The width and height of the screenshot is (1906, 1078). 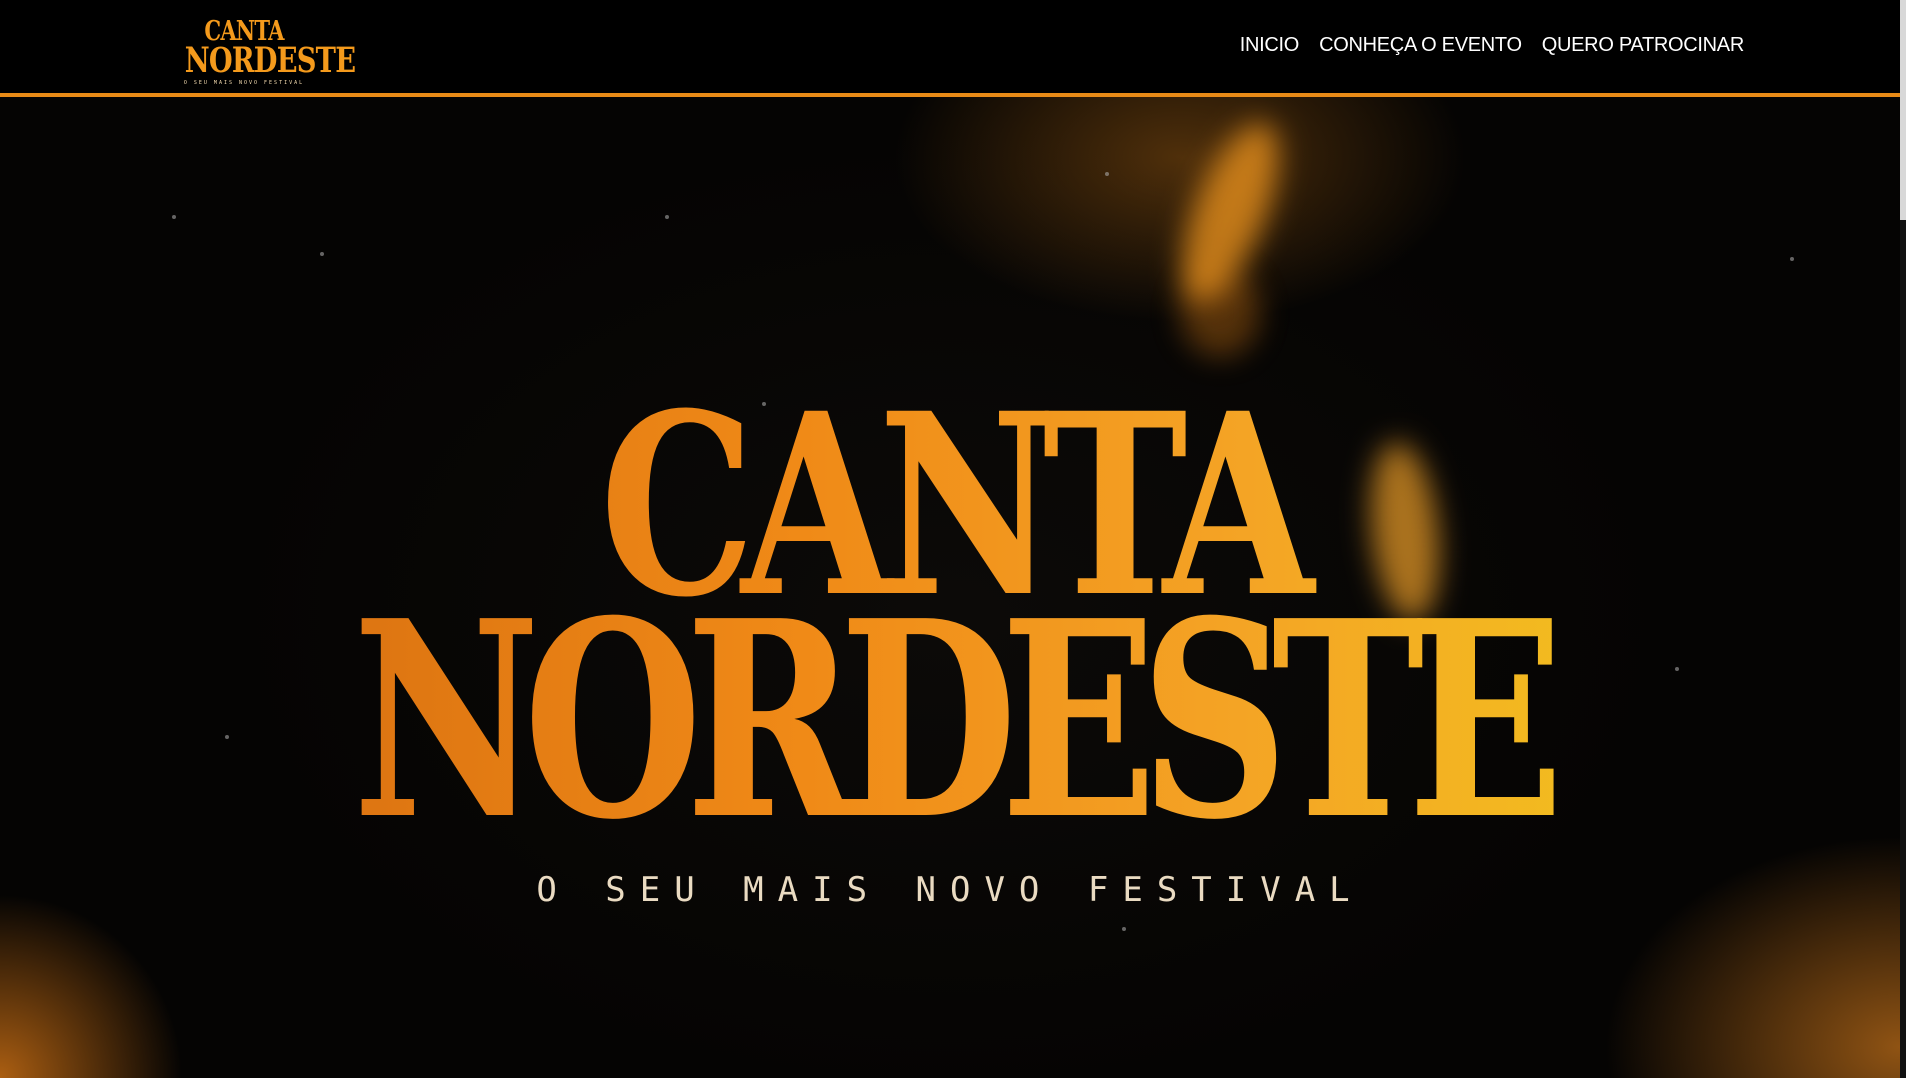 I want to click on main-nav: INICIO CONHEÇA O EVENTO QUERO PATROCINAR, so click(x=1492, y=45).